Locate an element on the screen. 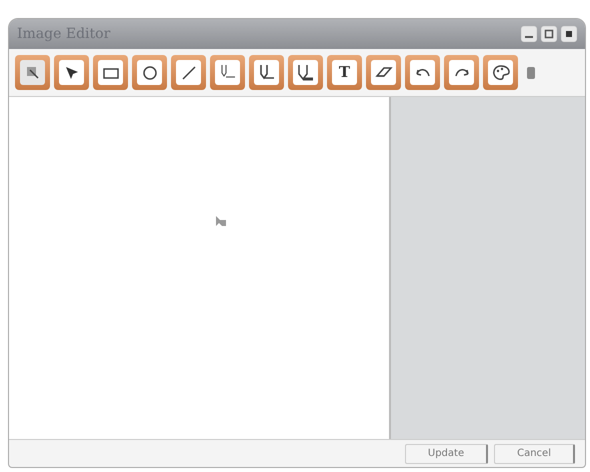 This screenshot has height=472, width=590. minimize-button is located at coordinates (529, 34).